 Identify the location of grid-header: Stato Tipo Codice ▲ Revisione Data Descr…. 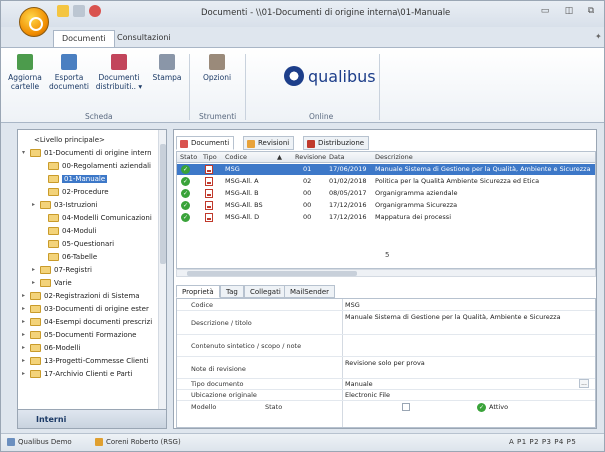
(386, 157).